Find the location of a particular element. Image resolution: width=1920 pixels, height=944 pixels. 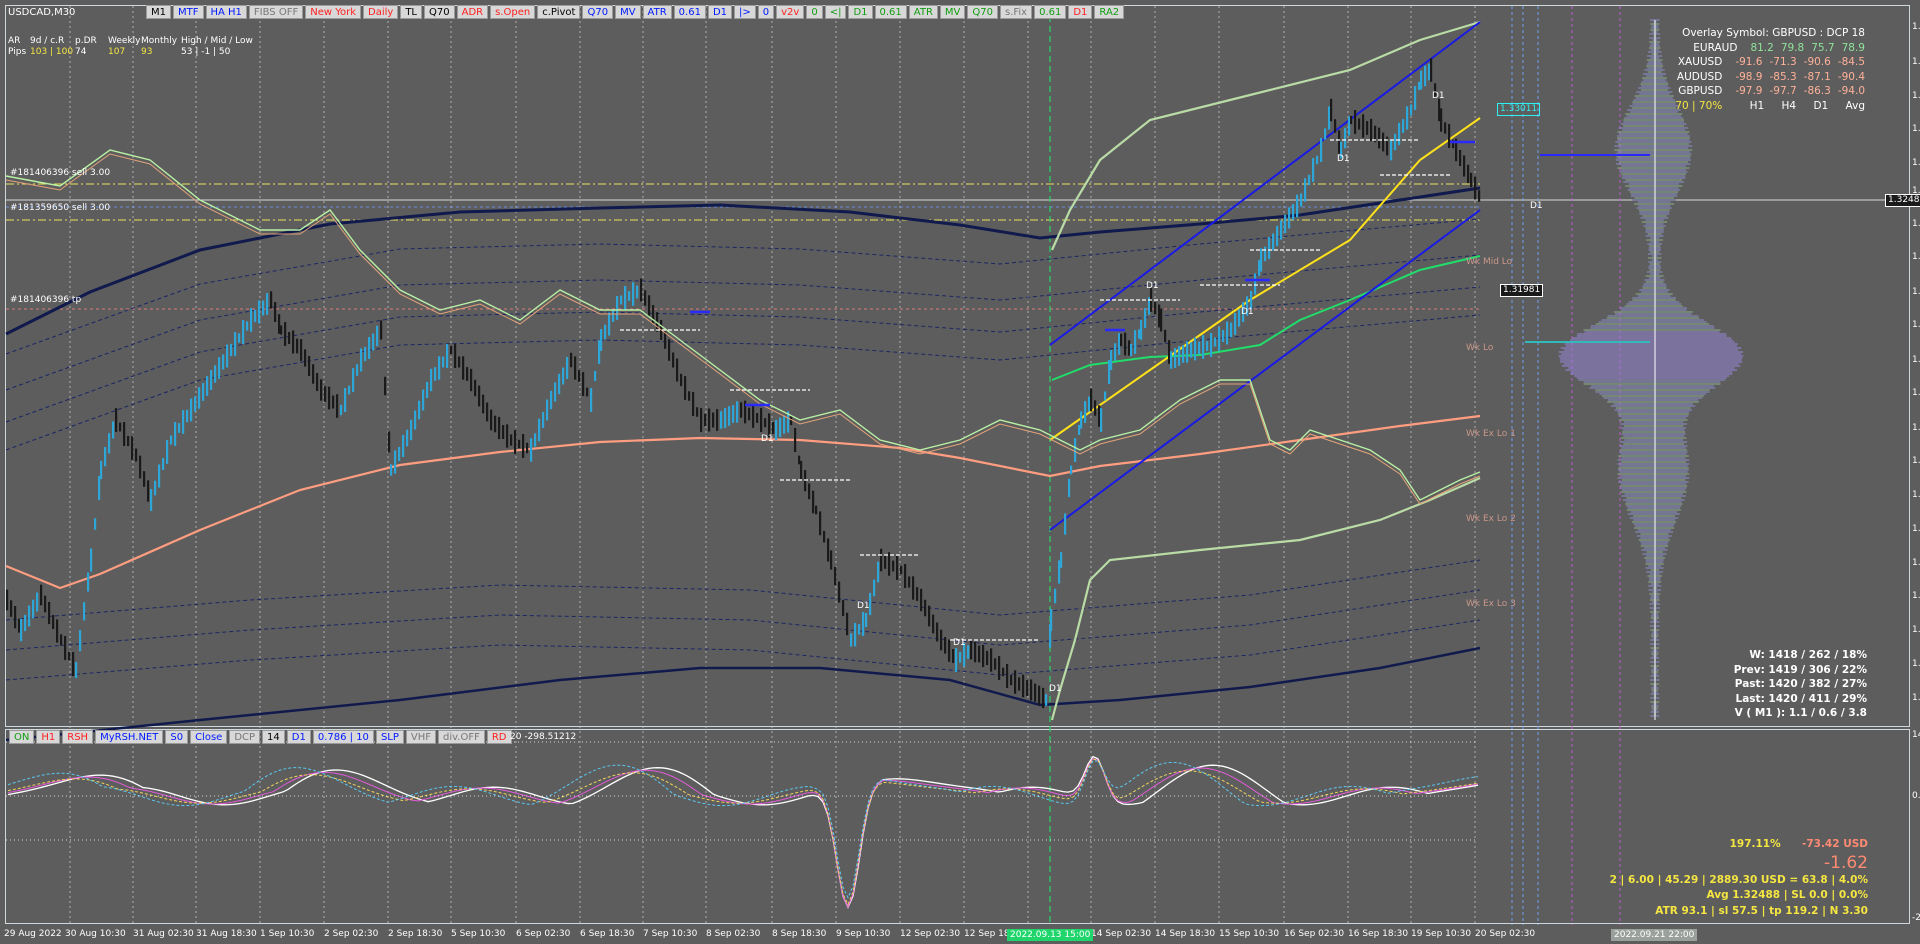

time-tick: 2 Sep 02:30 is located at coordinates (351, 934).